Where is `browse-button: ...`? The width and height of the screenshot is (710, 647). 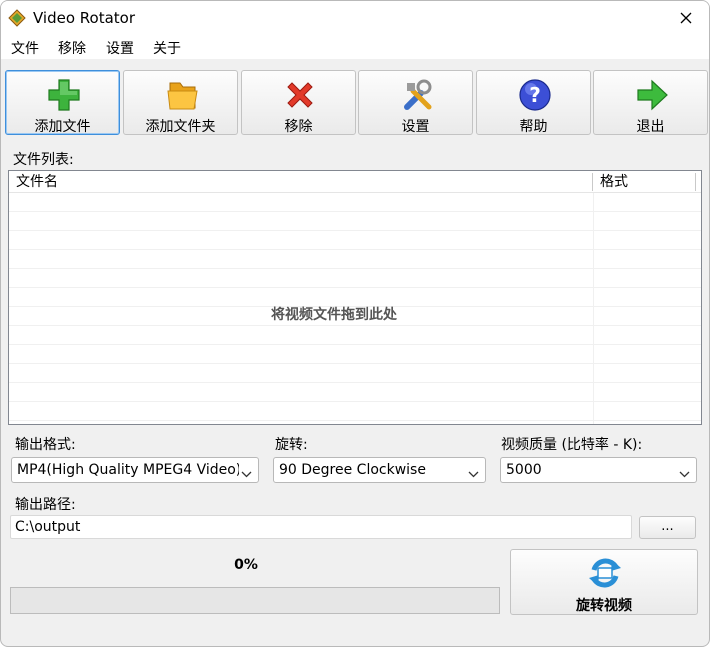
browse-button: ... is located at coordinates (667, 527).